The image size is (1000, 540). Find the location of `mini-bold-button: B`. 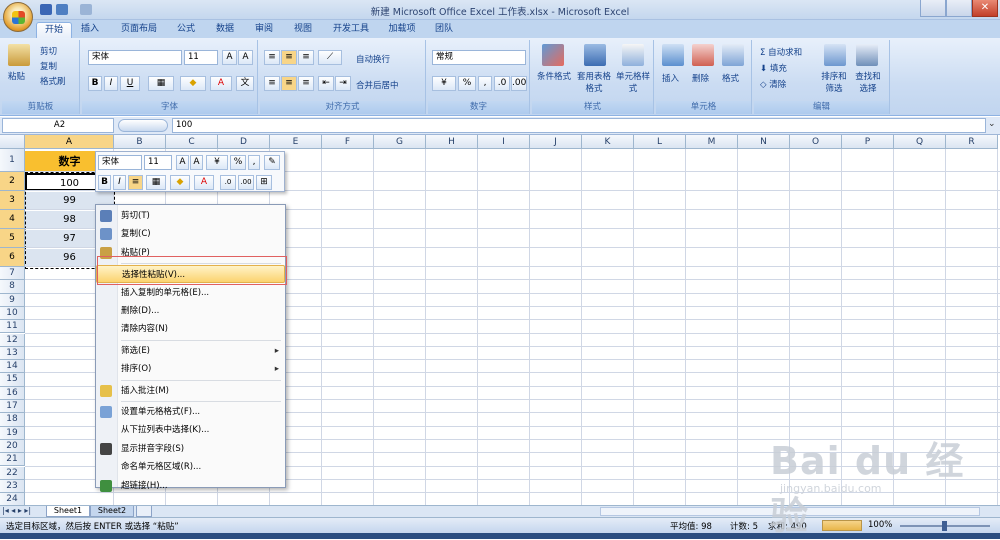

mini-bold-button: B is located at coordinates (104, 182).